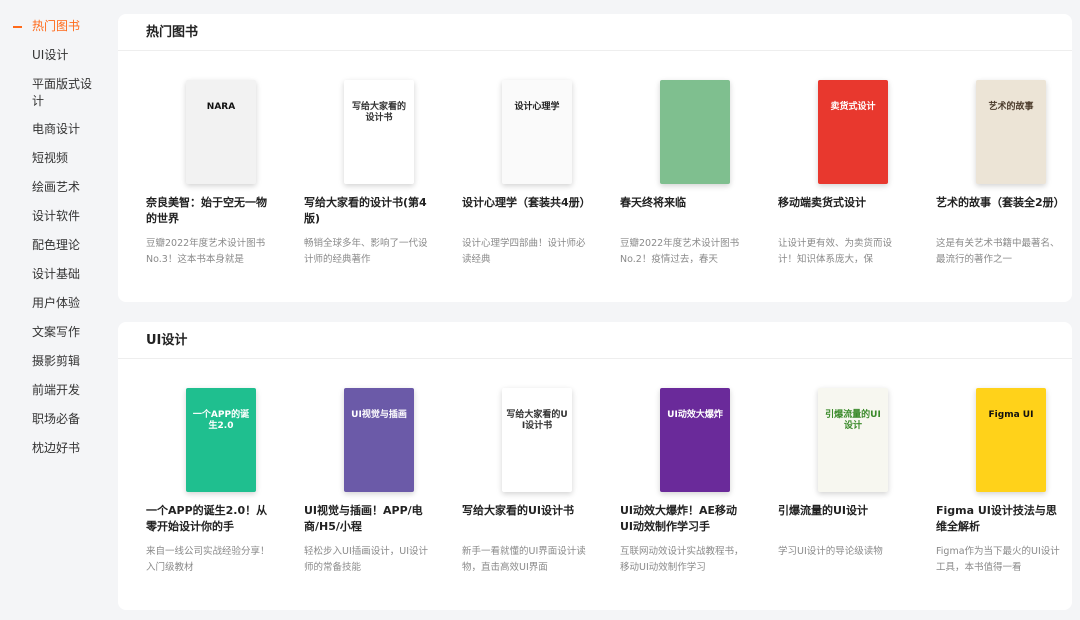 The height and width of the screenshot is (620, 1080). What do you see at coordinates (221, 132) in the screenshot?
I see `book-cover: NARA` at bounding box center [221, 132].